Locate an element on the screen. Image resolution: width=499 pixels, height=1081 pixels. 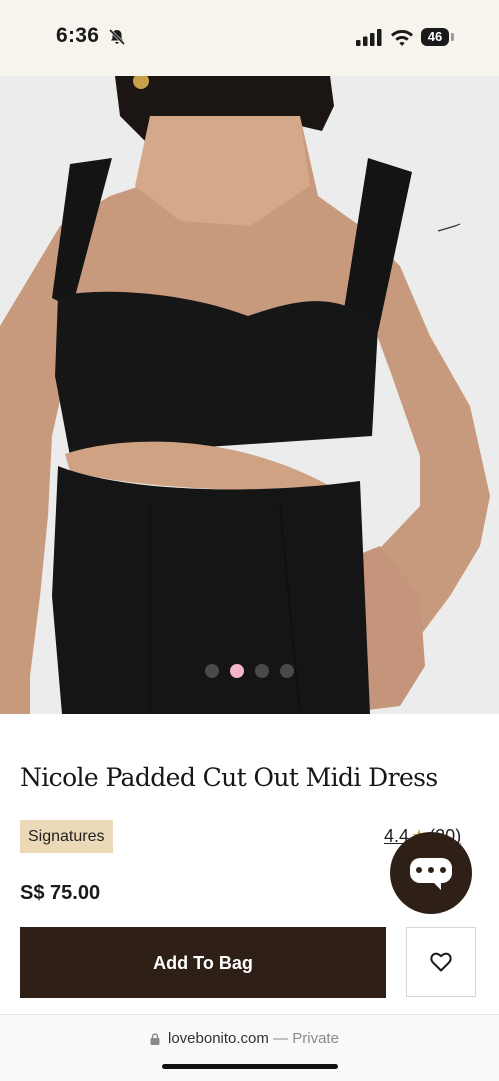
wifi-icon is located at coordinates (402, 38).